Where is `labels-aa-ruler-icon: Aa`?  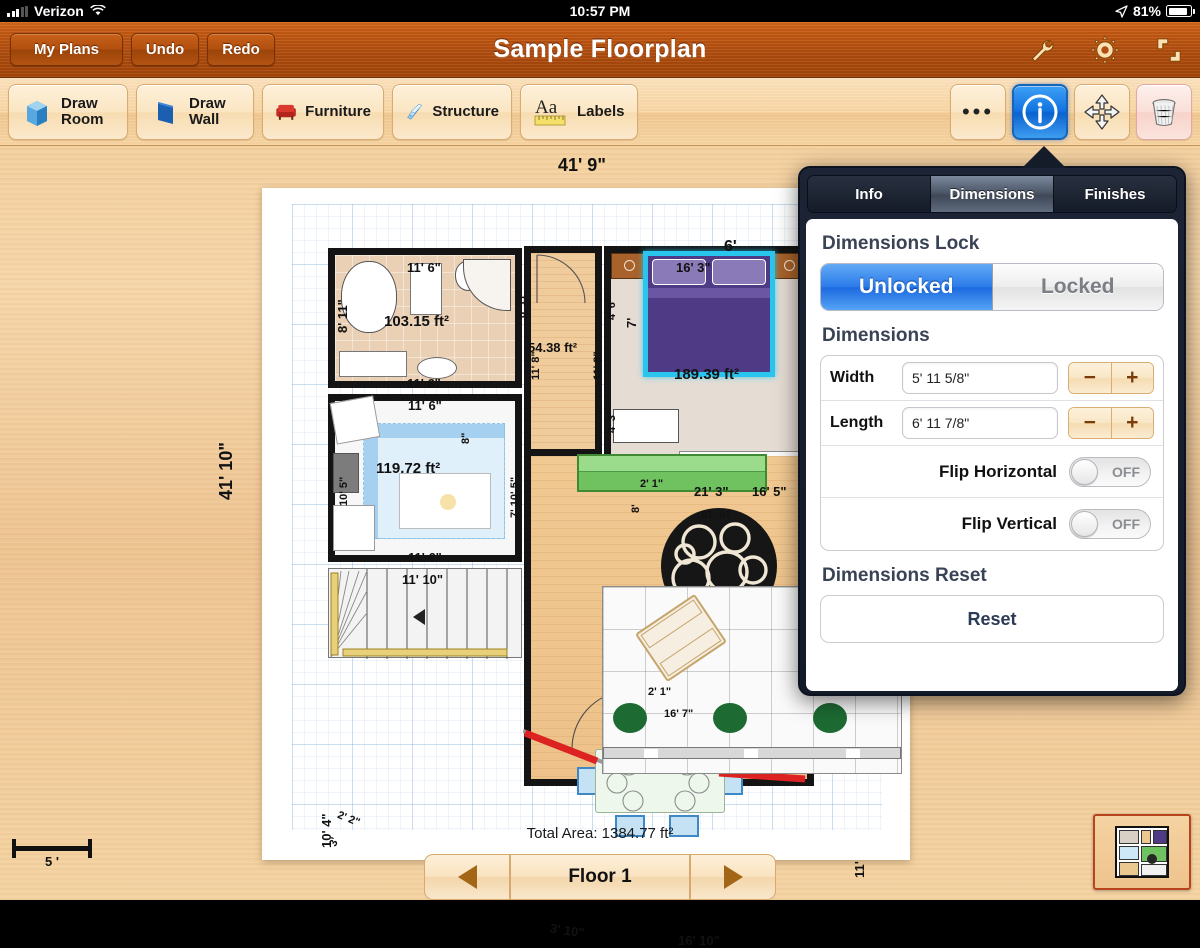 labels-aa-ruler-icon: Aa is located at coordinates (551, 112).